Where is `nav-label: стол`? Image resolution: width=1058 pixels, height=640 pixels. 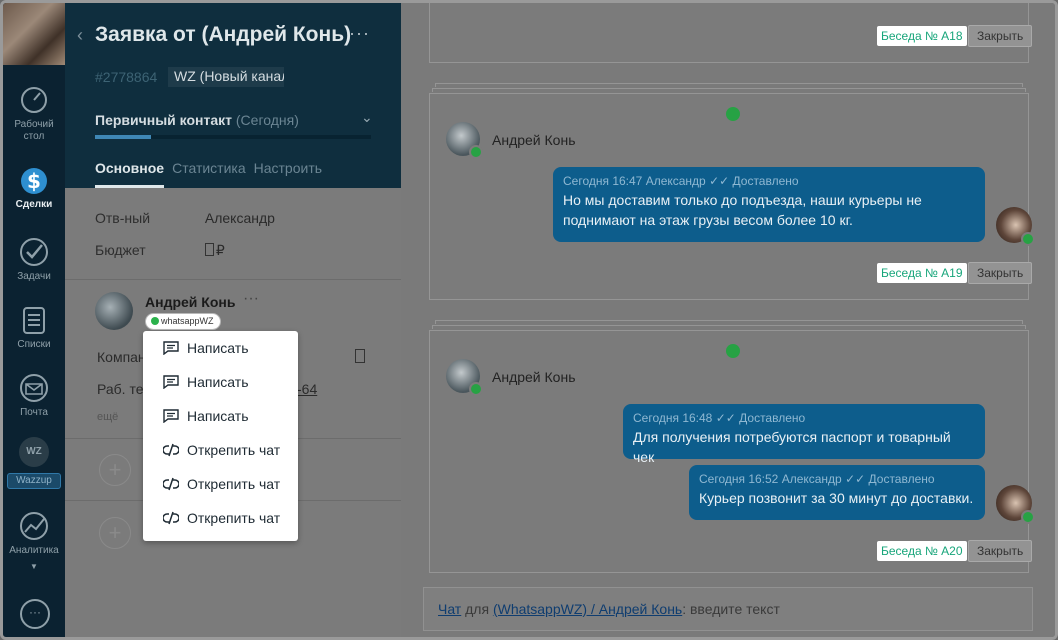 nav-label: стол is located at coordinates (34, 136).